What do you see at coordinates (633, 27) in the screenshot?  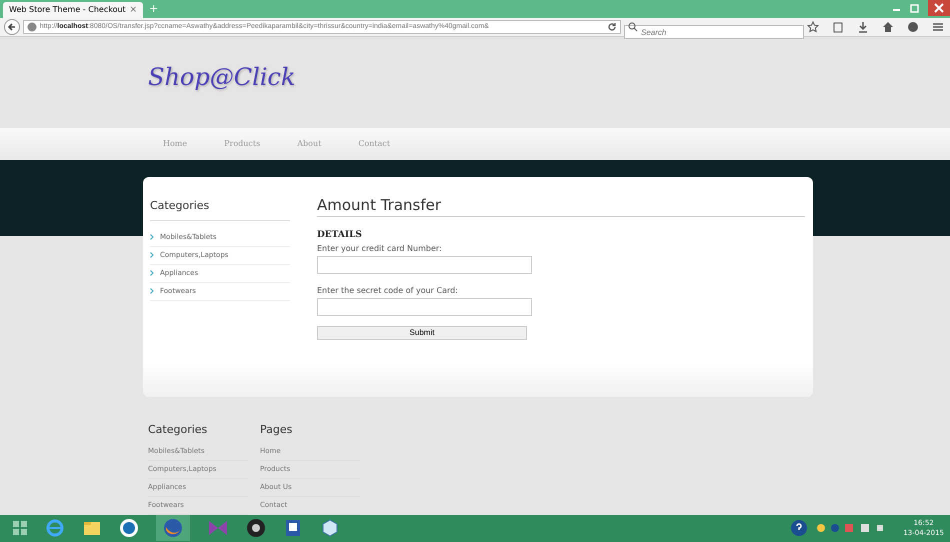 I see `search-icon` at bounding box center [633, 27].